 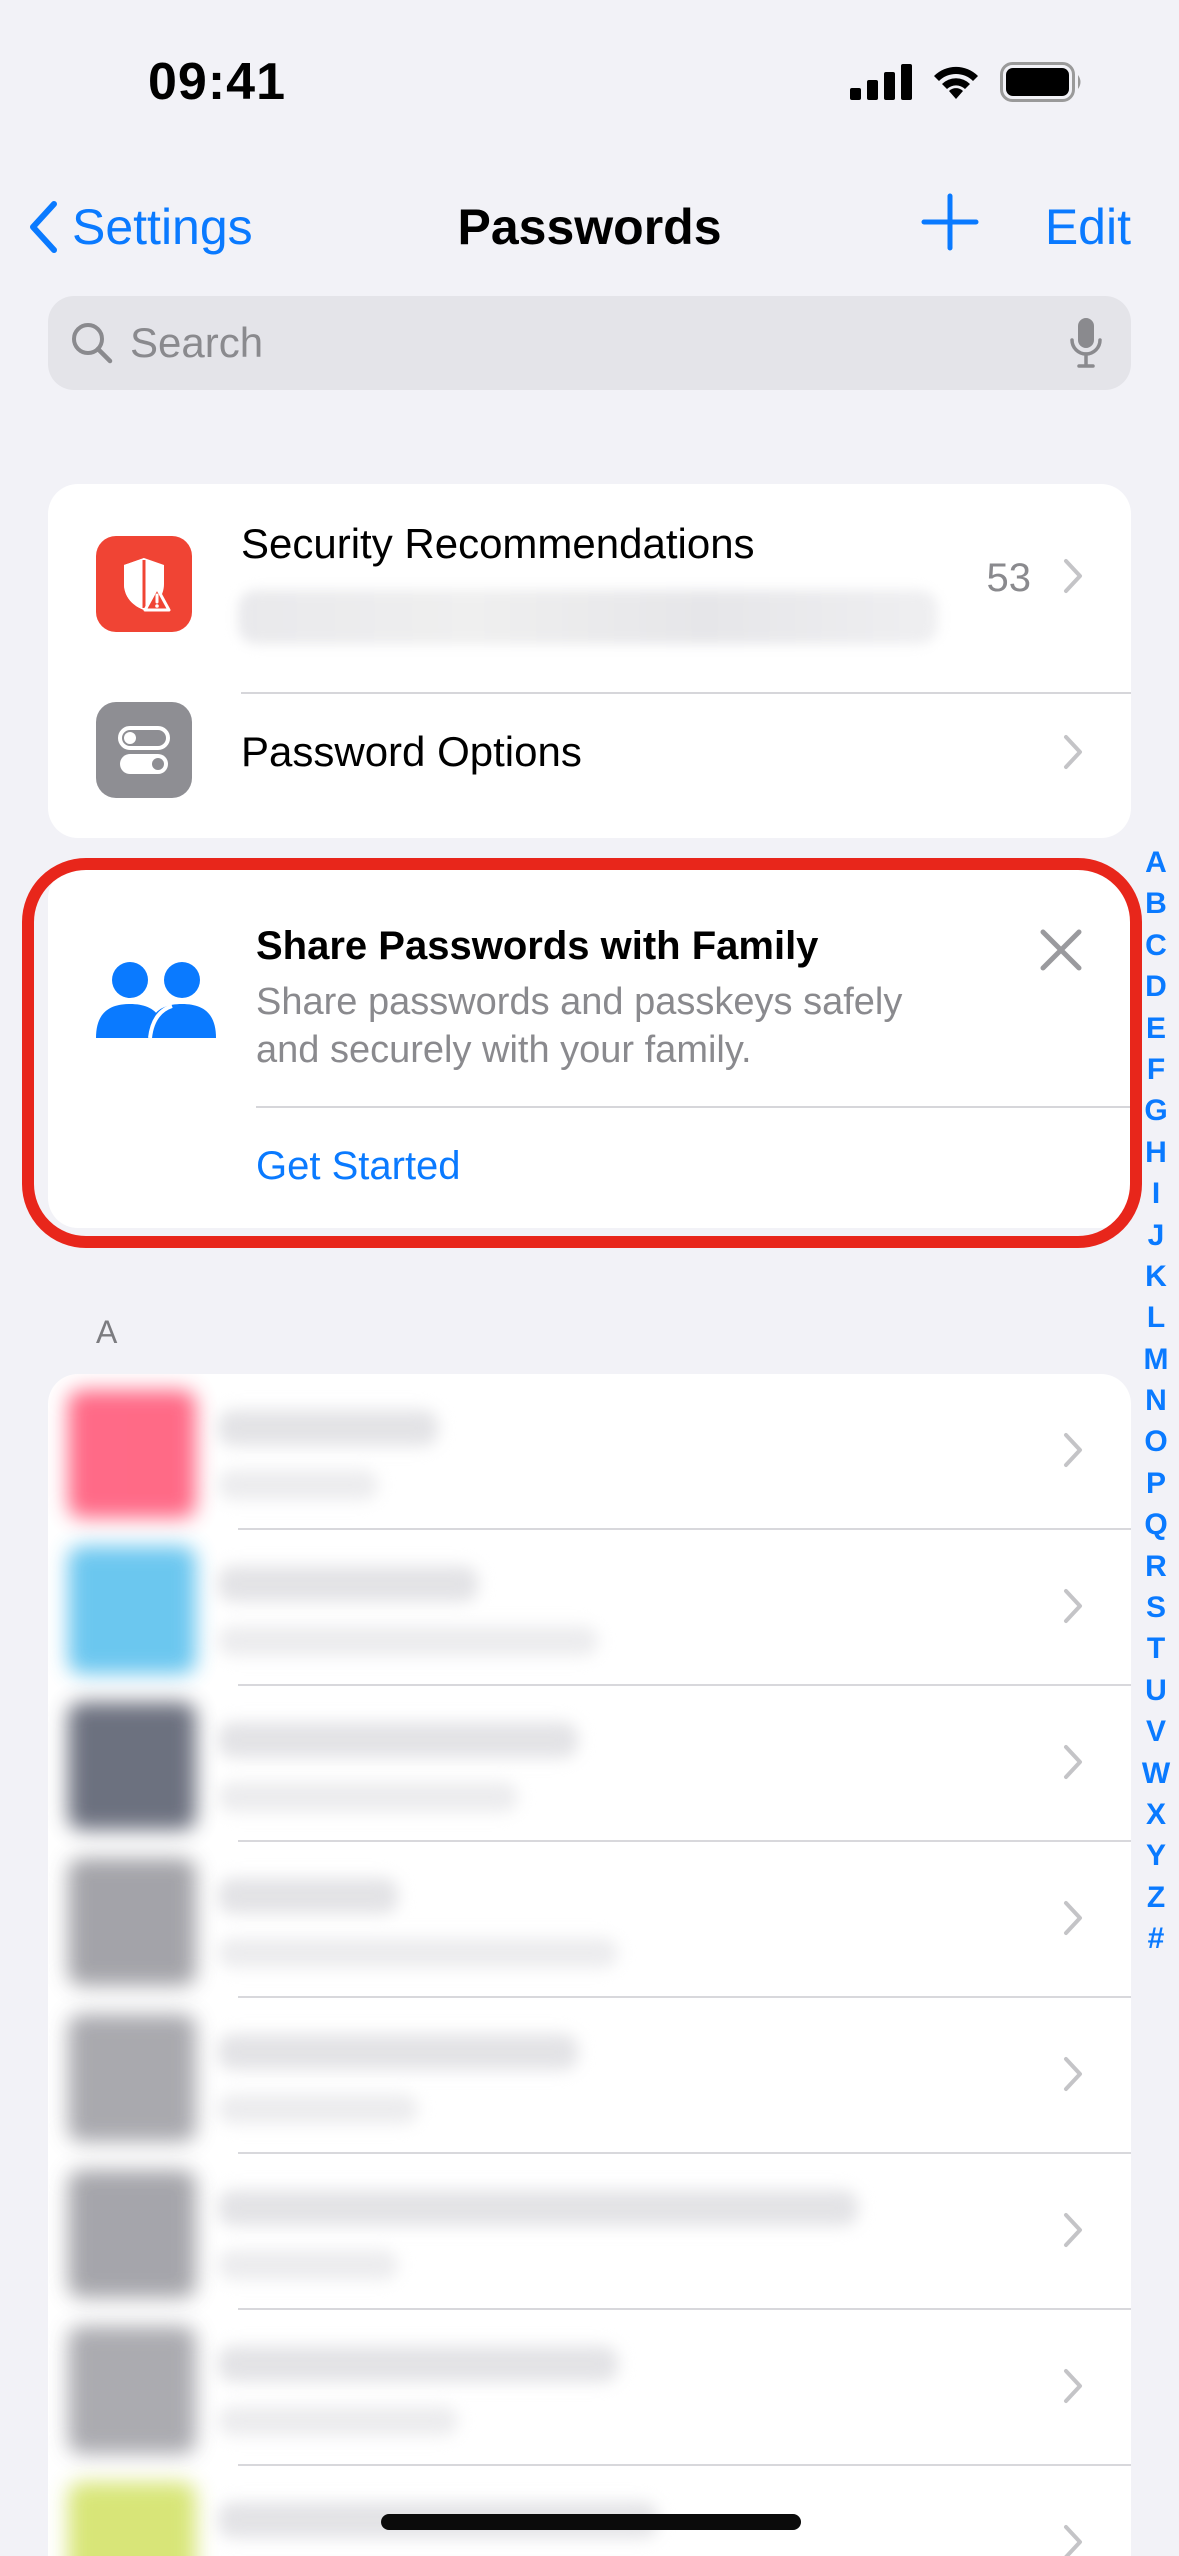 What do you see at coordinates (1156, 1069) in the screenshot?
I see `index-letter: F` at bounding box center [1156, 1069].